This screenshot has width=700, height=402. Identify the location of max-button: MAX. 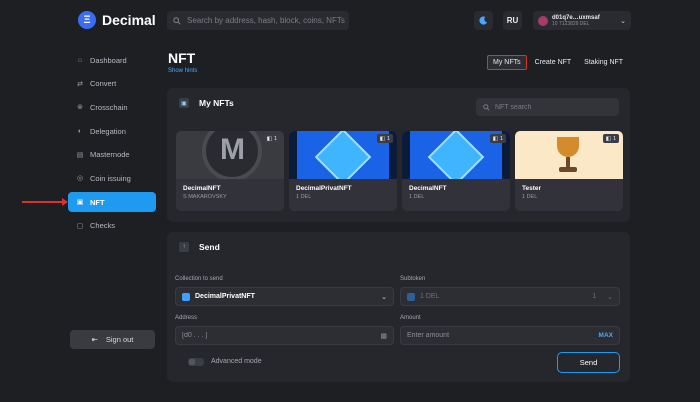
(606, 335).